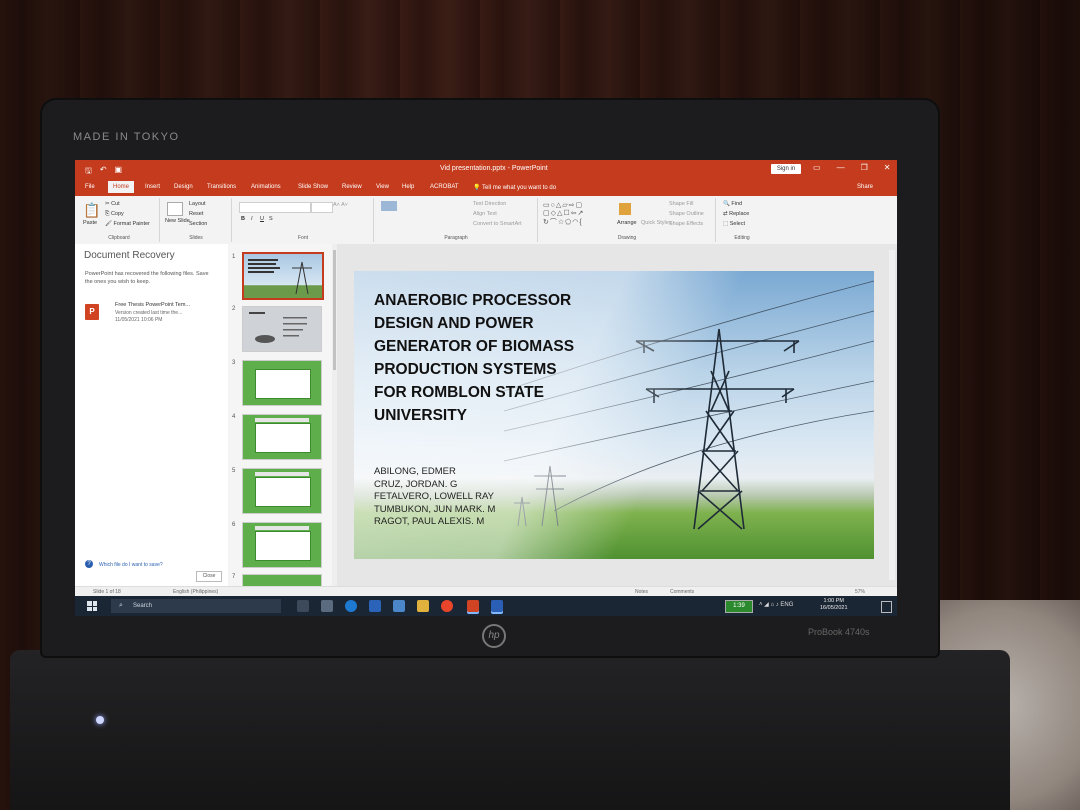 The width and height of the screenshot is (1080, 810). Describe the element at coordinates (275, 207) in the screenshot. I see `font-name-select` at that location.